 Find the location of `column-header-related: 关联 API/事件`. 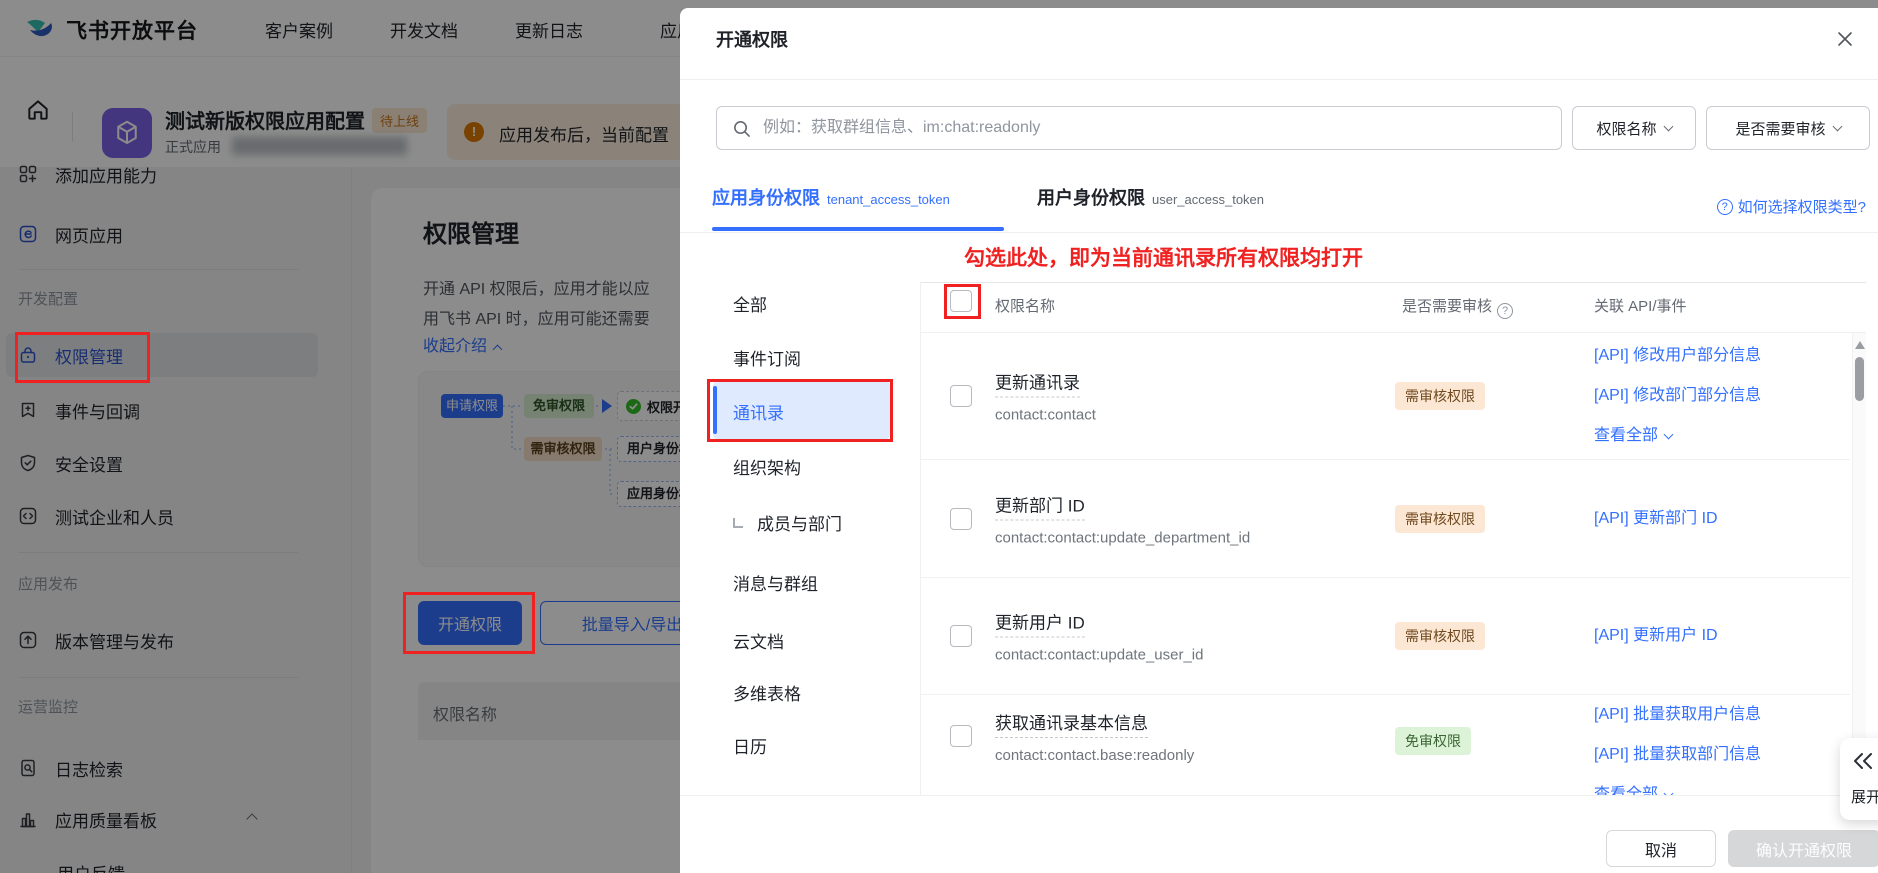

column-header-related: 关联 API/事件 is located at coordinates (1640, 306).